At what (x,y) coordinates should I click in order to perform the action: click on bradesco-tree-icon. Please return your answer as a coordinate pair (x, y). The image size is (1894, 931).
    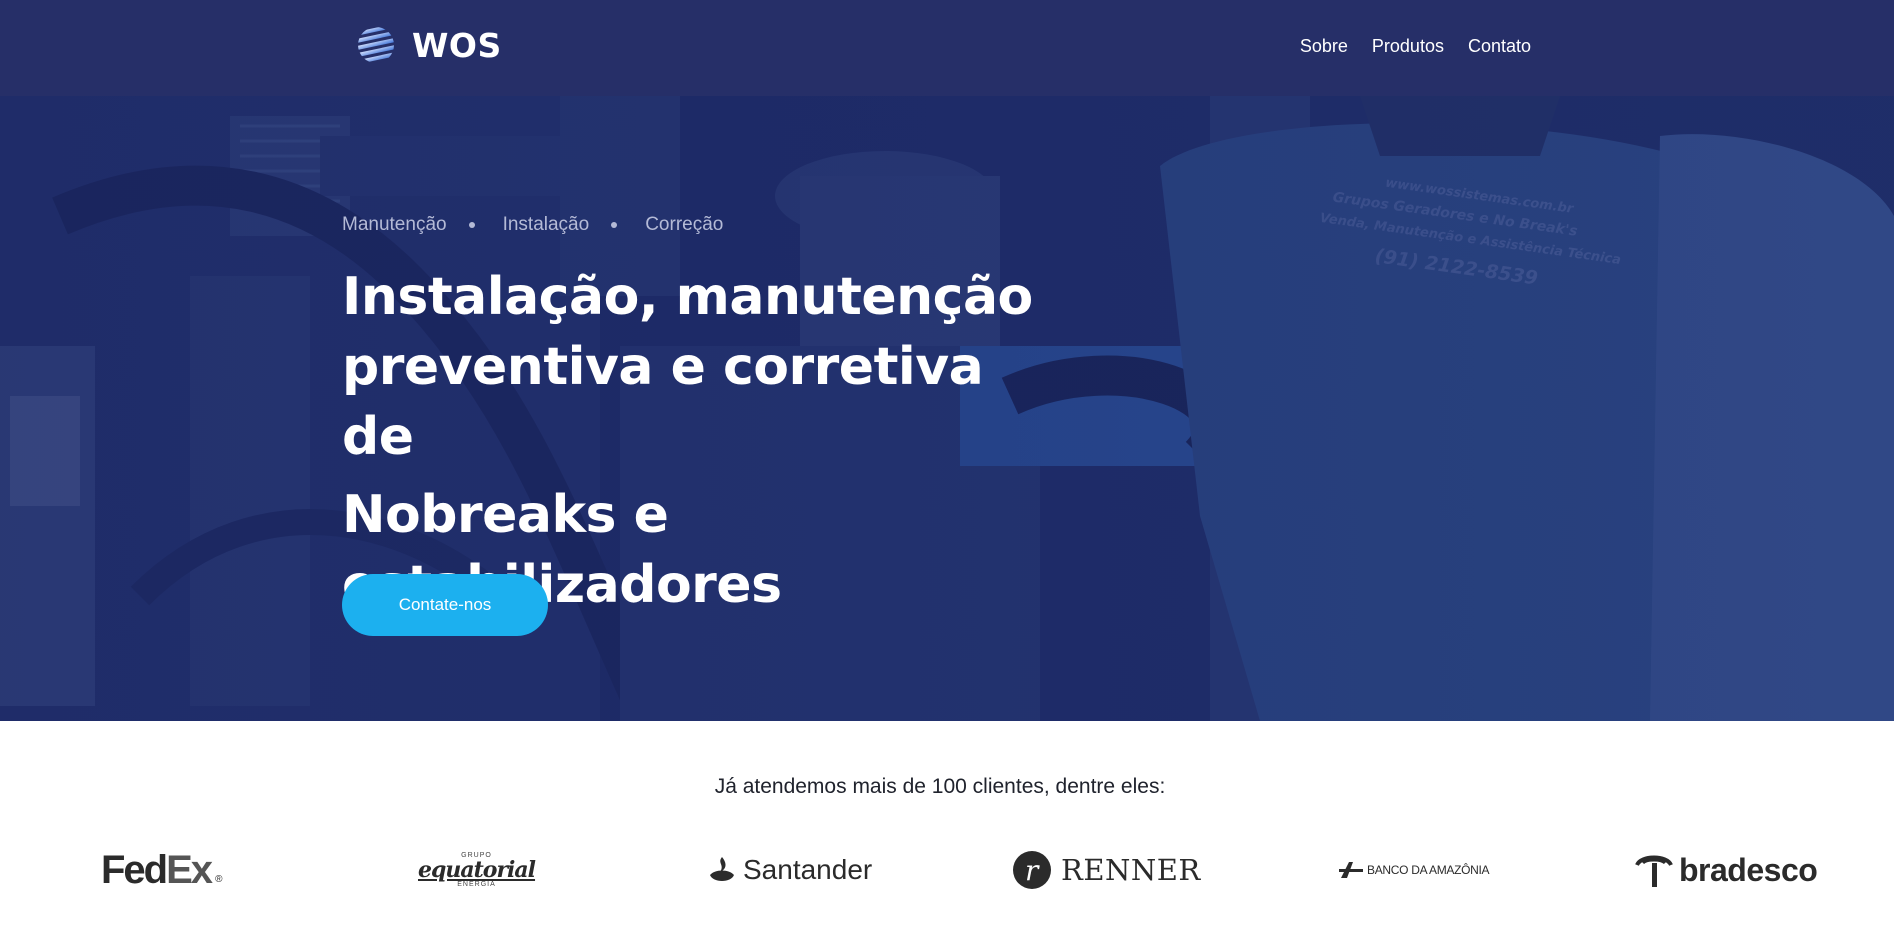
    Looking at the image, I should click on (1654, 871).